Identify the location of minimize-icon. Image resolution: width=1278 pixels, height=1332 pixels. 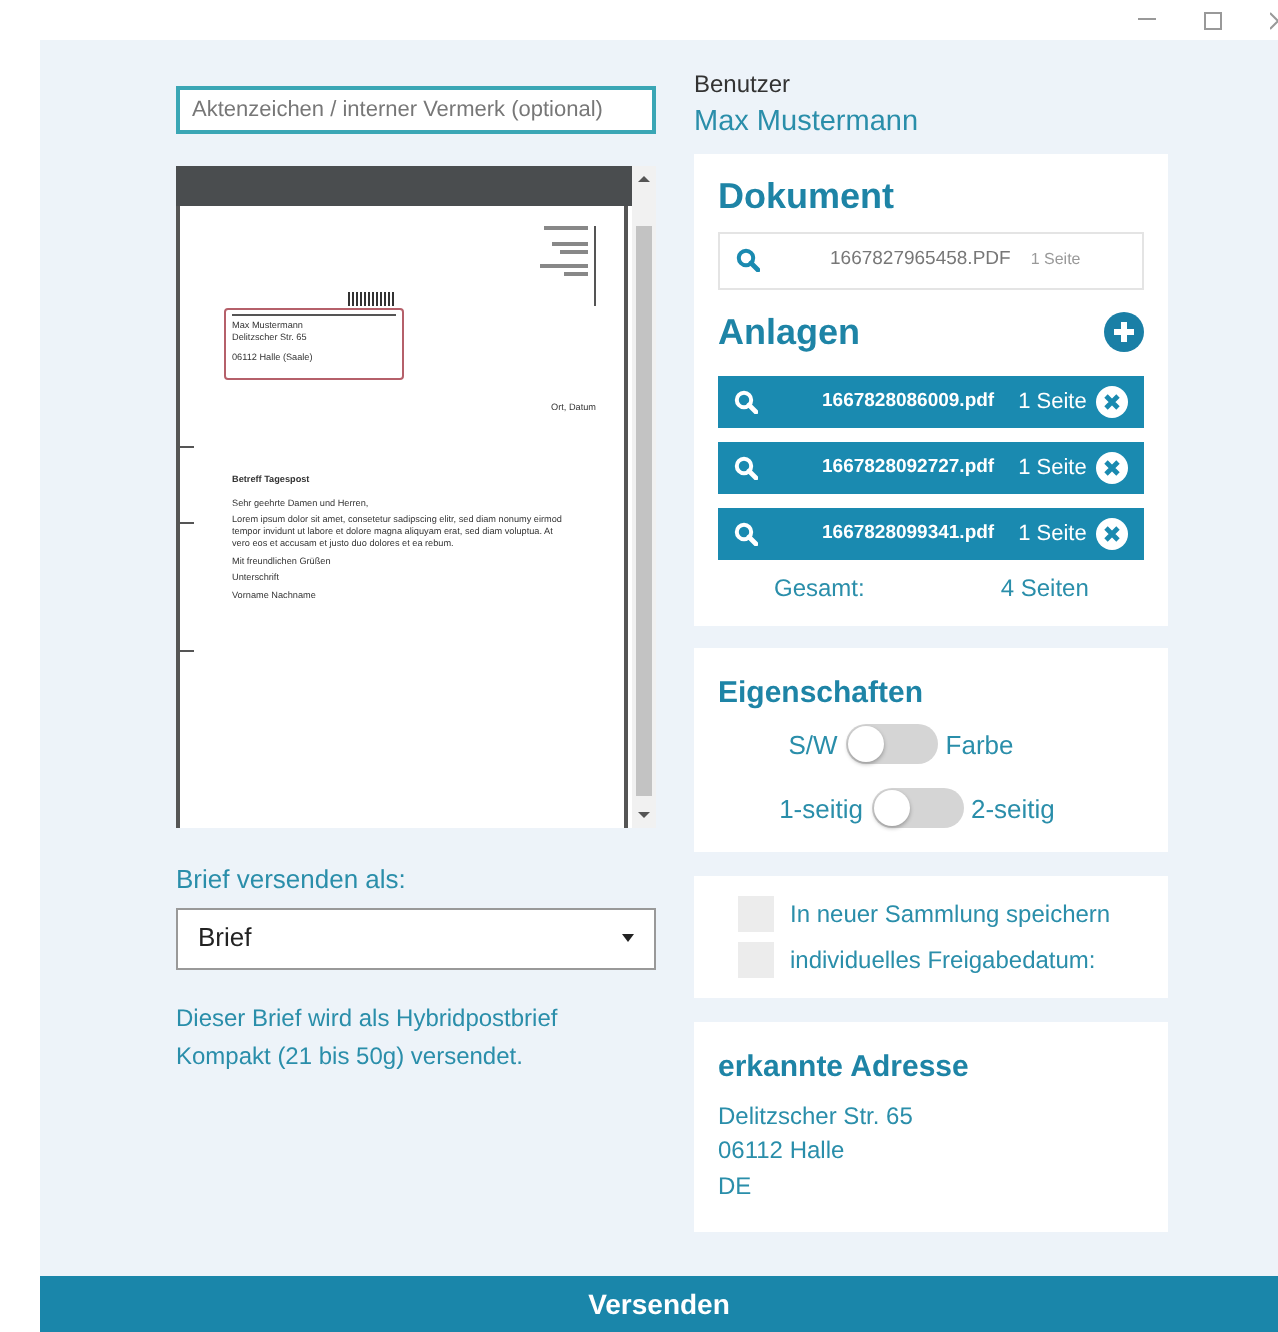
(1147, 20).